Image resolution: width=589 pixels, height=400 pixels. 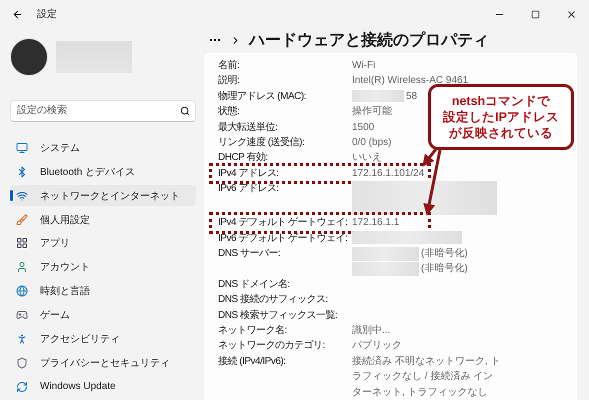 What do you see at coordinates (412, 97) in the screenshot?
I see `property-value: 58` at bounding box center [412, 97].